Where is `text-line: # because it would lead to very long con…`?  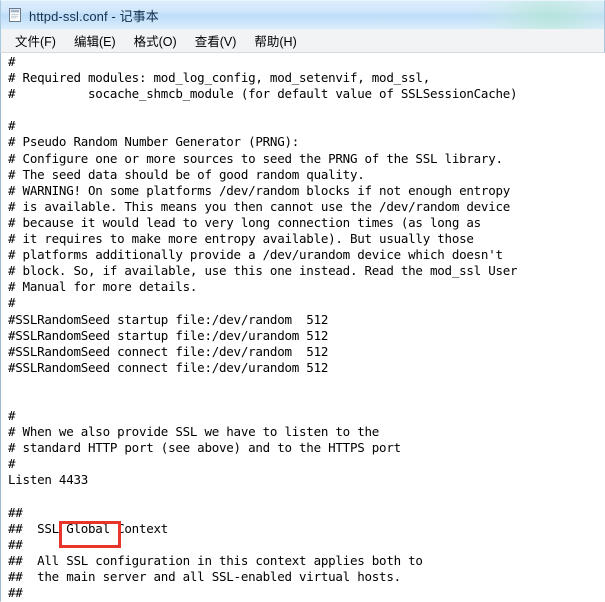 text-line: # because it would lead to very long con… is located at coordinates (244, 222).